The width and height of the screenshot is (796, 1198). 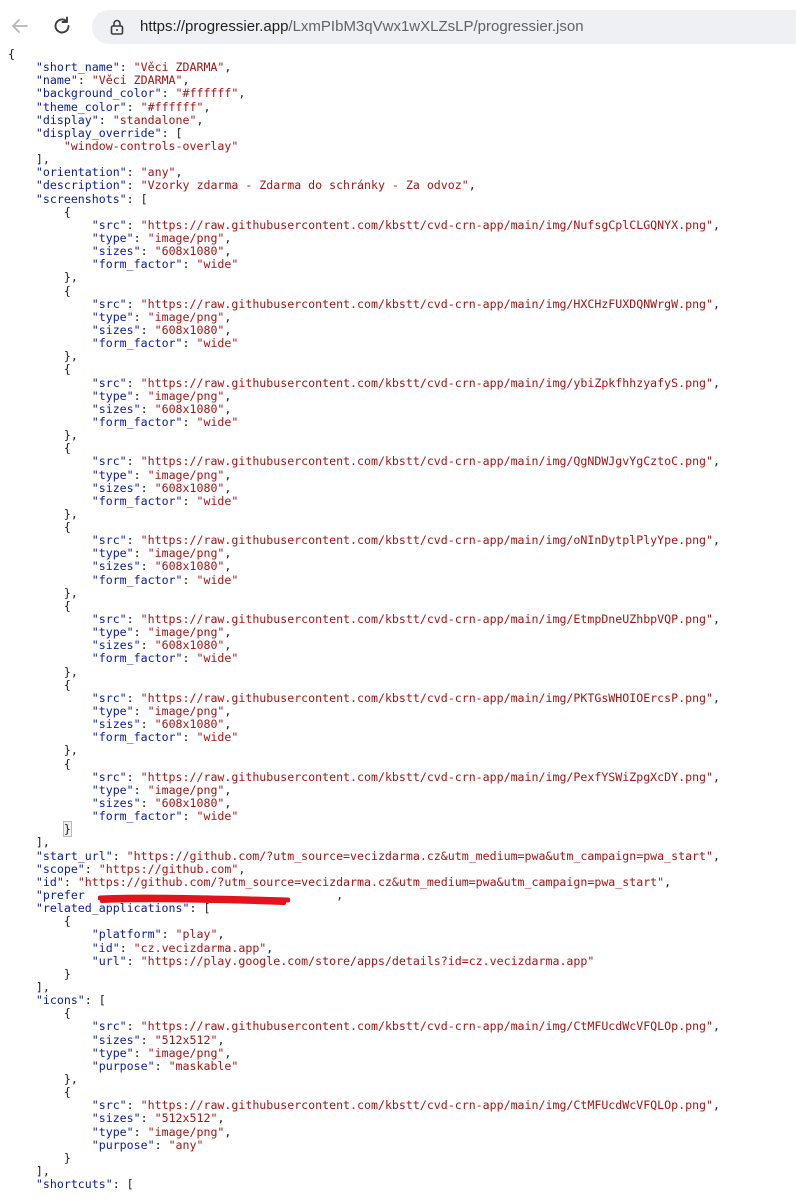 What do you see at coordinates (137, 816) in the screenshot?
I see `json-key: "form_factor"` at bounding box center [137, 816].